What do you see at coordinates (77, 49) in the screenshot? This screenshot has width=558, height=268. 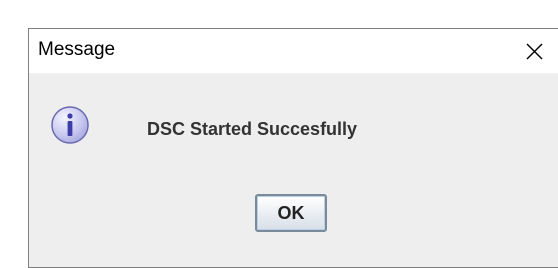 I see `dialog-title: Message` at bounding box center [77, 49].